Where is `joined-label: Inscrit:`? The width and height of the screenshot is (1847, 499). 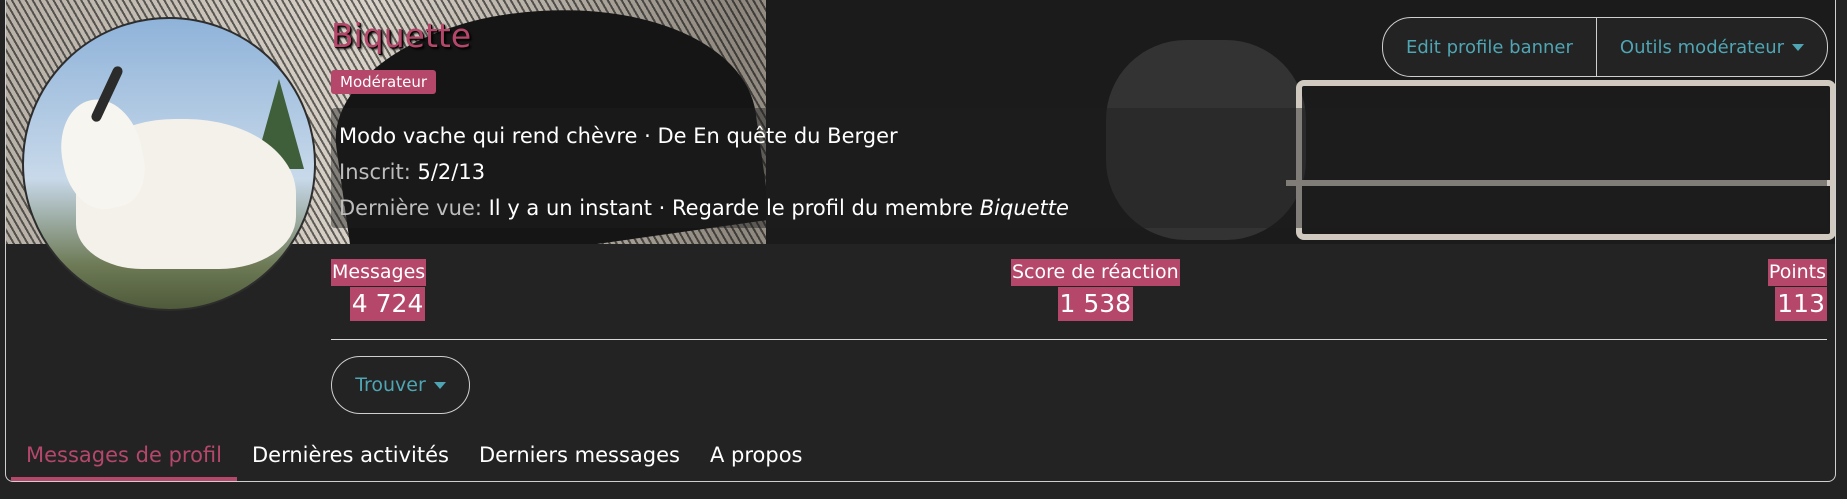 joined-label: Inscrit: is located at coordinates (375, 172).